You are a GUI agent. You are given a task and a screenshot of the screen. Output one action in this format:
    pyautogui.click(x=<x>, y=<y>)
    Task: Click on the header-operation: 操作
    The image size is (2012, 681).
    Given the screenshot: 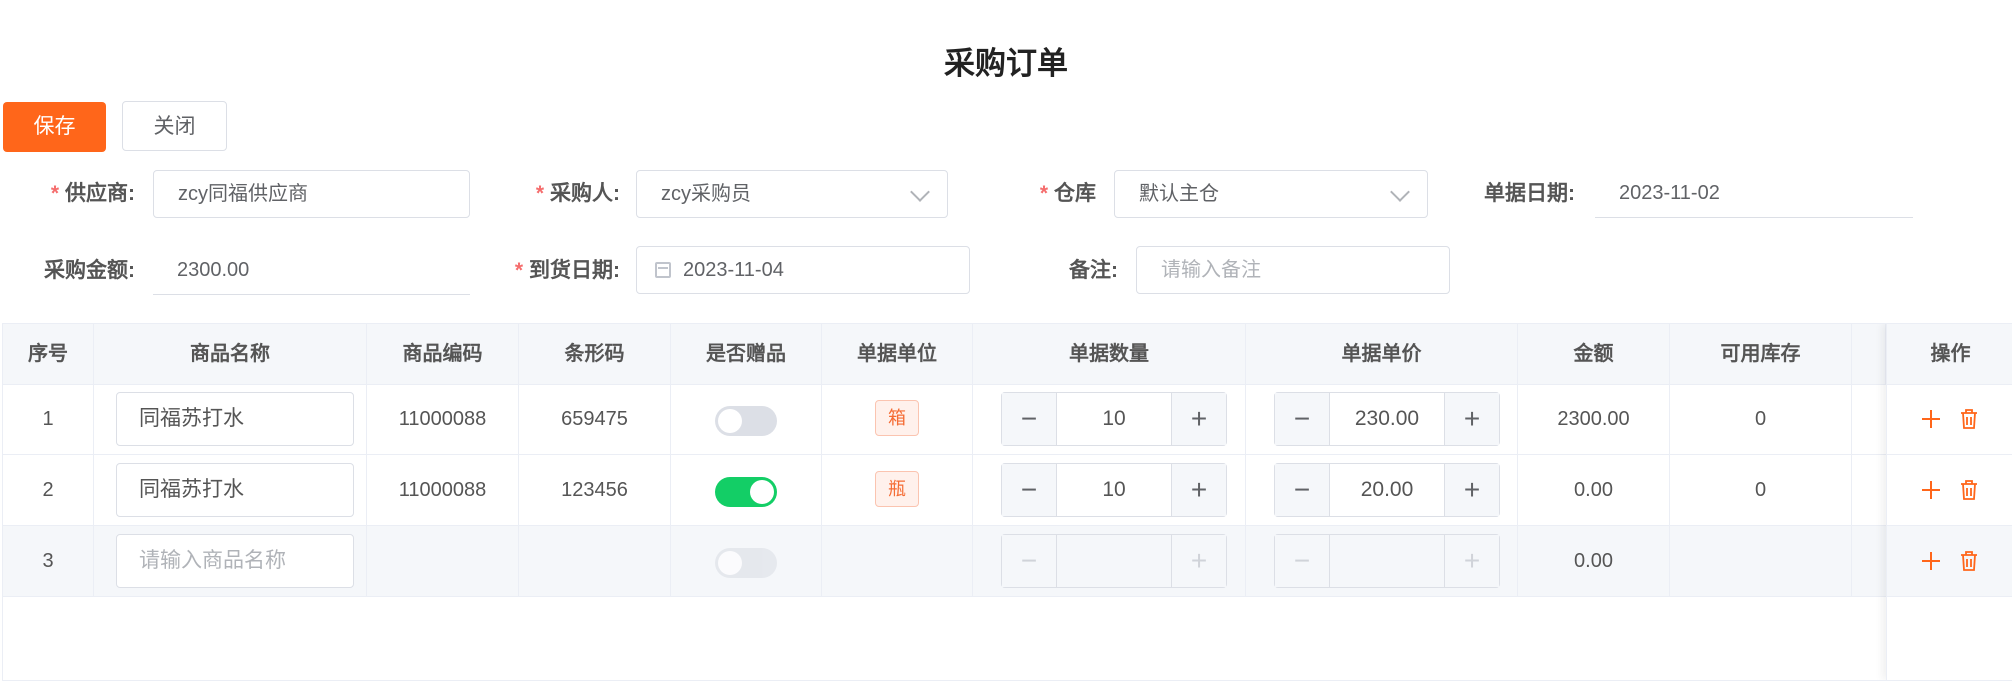 What is the action you would take?
    pyautogui.click(x=1949, y=354)
    